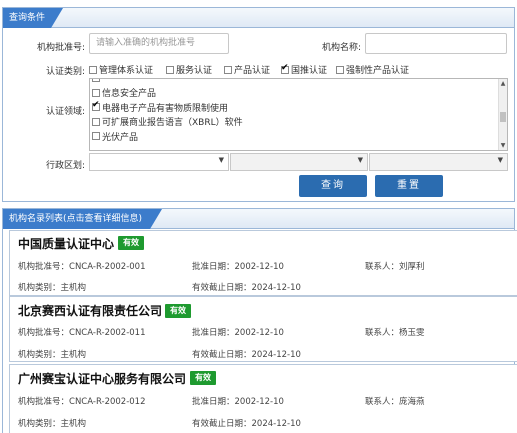 This screenshot has width=517, height=433. What do you see at coordinates (372, 69) in the screenshot?
I see `cert-type-option: 强制性产品认证` at bounding box center [372, 69].